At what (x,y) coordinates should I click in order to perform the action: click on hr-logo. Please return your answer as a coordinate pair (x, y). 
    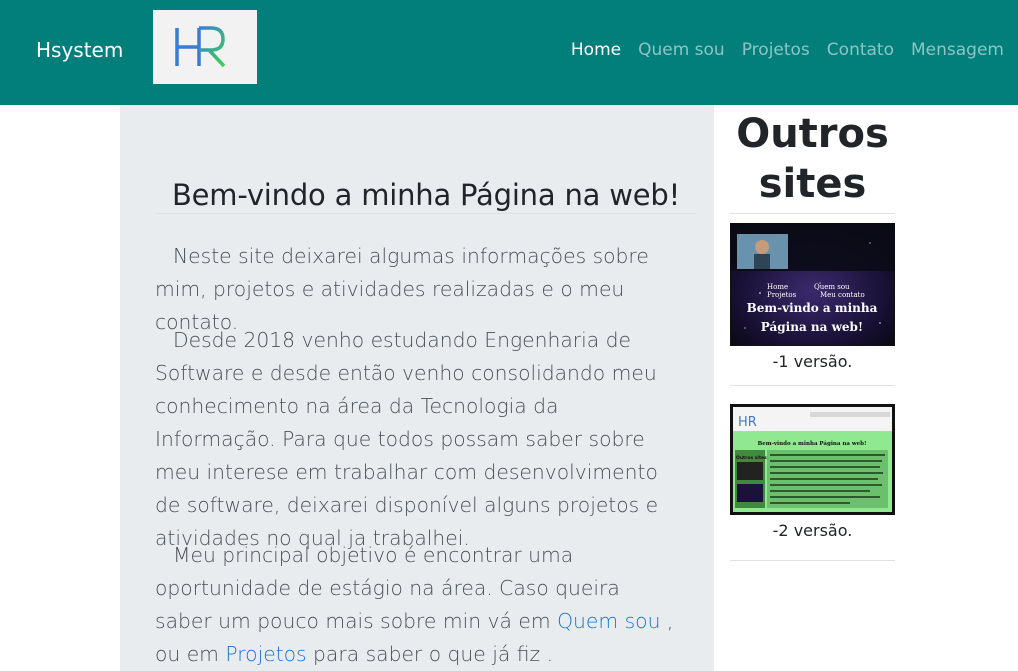
    Looking at the image, I should click on (205, 47).